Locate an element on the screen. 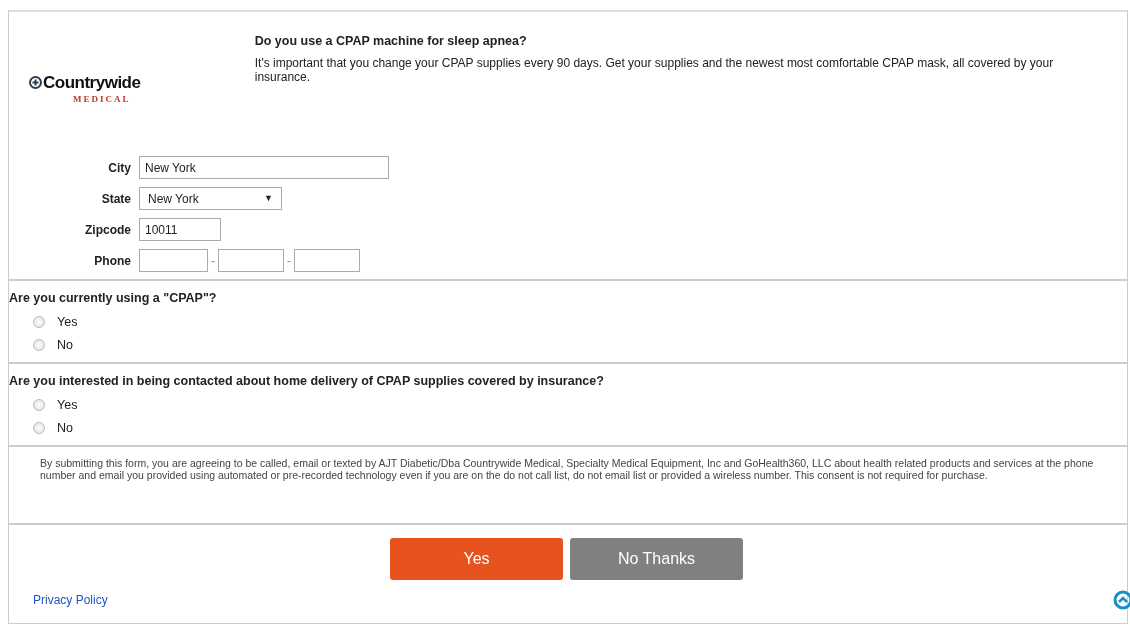 The width and height of the screenshot is (1130, 636). city-field: New York is located at coordinates (264, 167).